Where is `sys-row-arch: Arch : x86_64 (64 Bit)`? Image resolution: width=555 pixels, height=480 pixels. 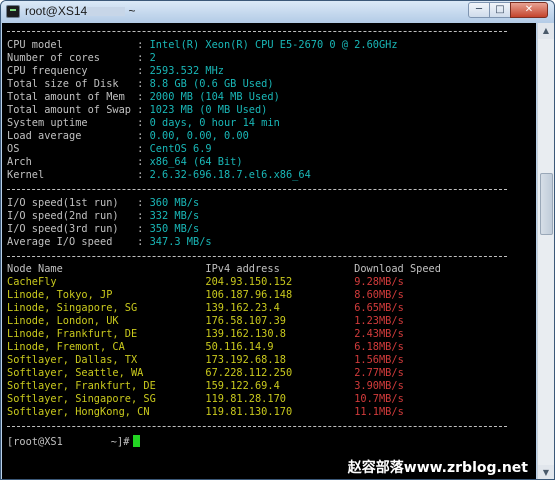 sys-row-arch: Arch : x86_64 (64 Bit) is located at coordinates (125, 162).